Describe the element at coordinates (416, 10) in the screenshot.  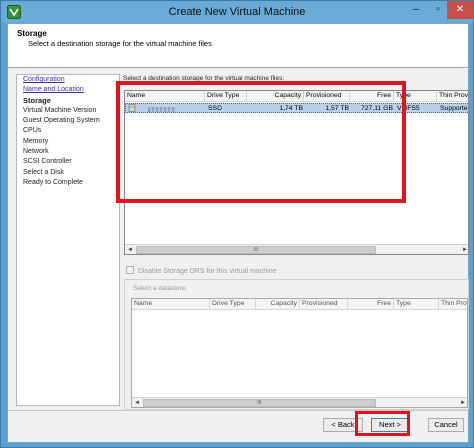
I see `minimize-button: –` at that location.